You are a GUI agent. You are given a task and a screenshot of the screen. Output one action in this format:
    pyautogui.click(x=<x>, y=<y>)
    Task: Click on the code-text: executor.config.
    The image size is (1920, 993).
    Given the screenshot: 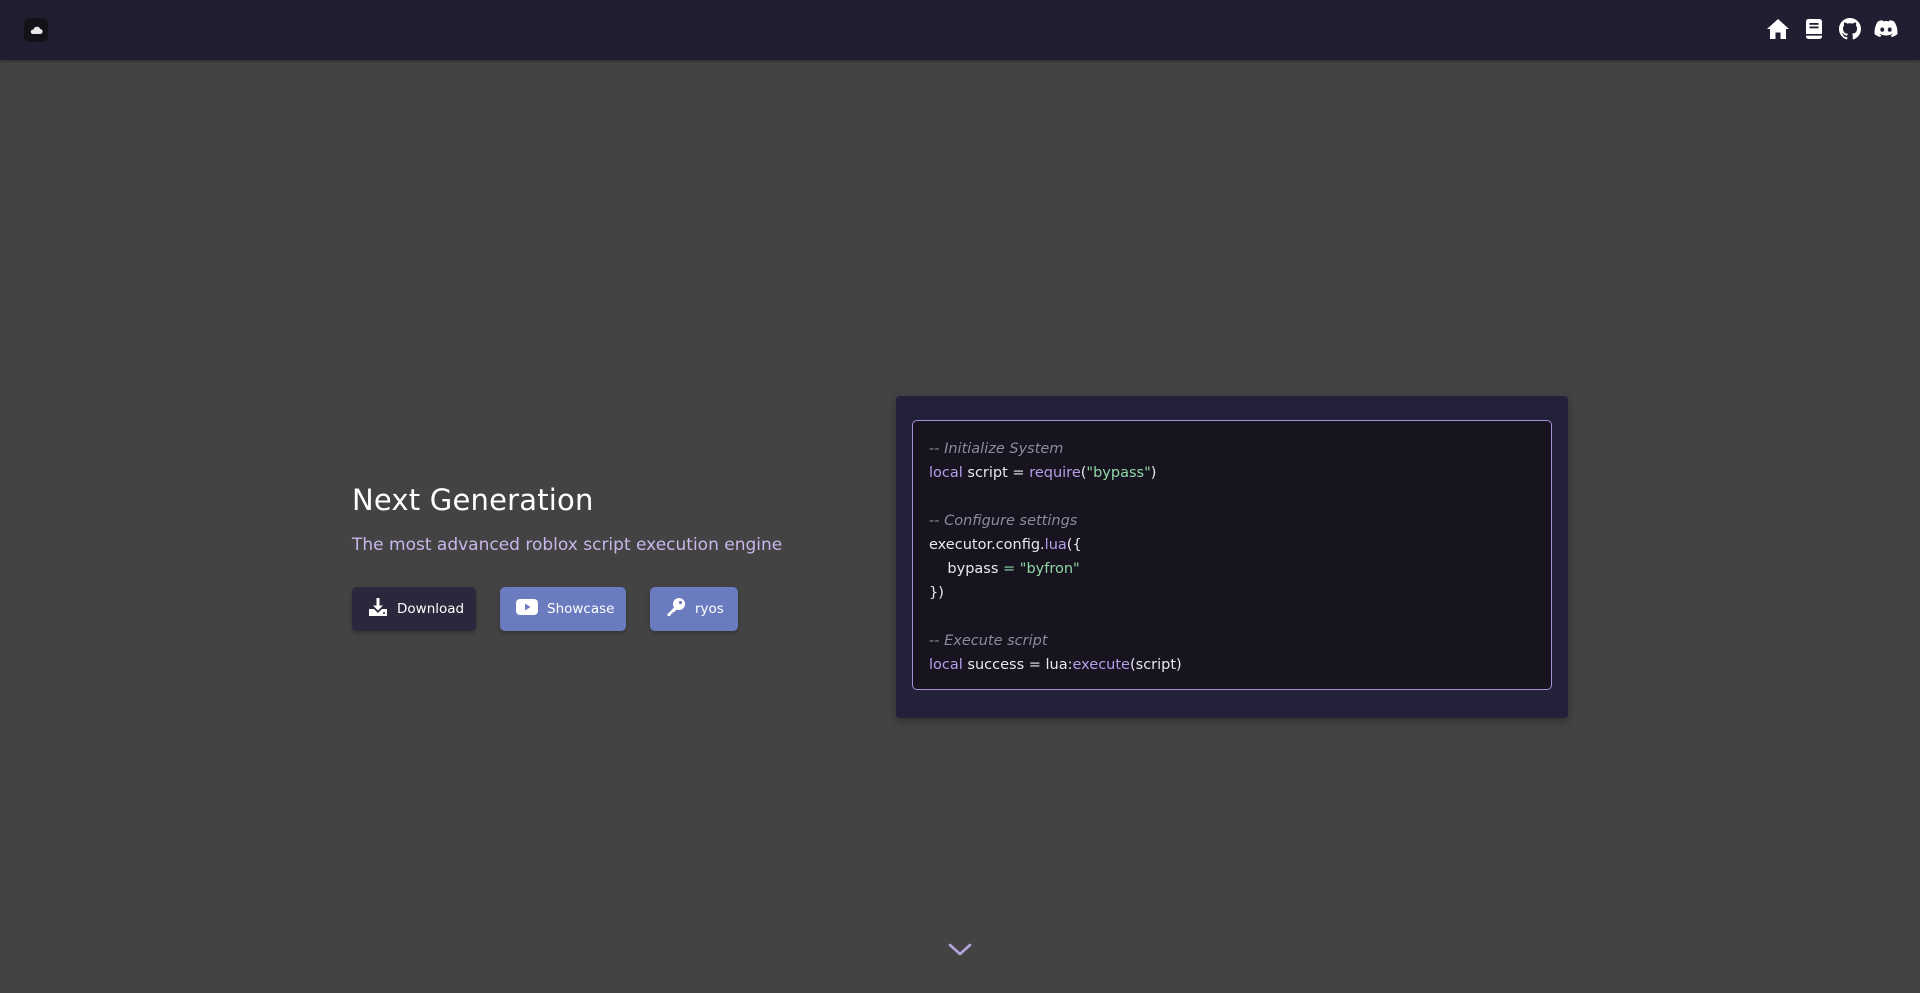 What is the action you would take?
    pyautogui.click(x=987, y=545)
    